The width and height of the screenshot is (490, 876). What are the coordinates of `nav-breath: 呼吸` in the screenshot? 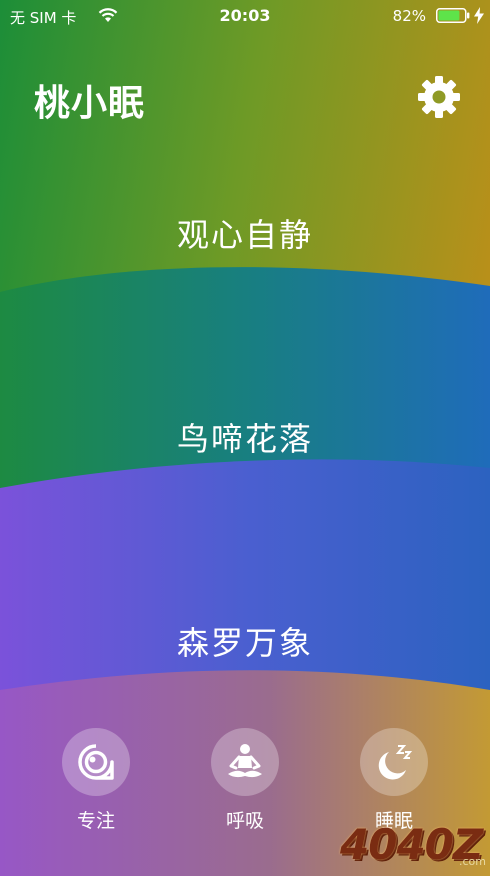 It's located at (245, 780).